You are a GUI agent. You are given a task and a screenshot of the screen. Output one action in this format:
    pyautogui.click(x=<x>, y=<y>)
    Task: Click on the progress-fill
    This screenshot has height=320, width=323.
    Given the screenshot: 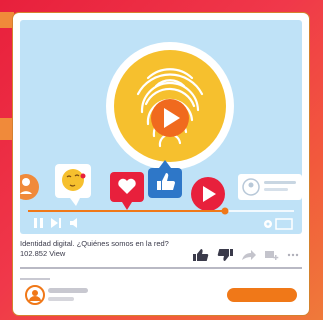 What is the action you would take?
    pyautogui.click(x=126, y=211)
    